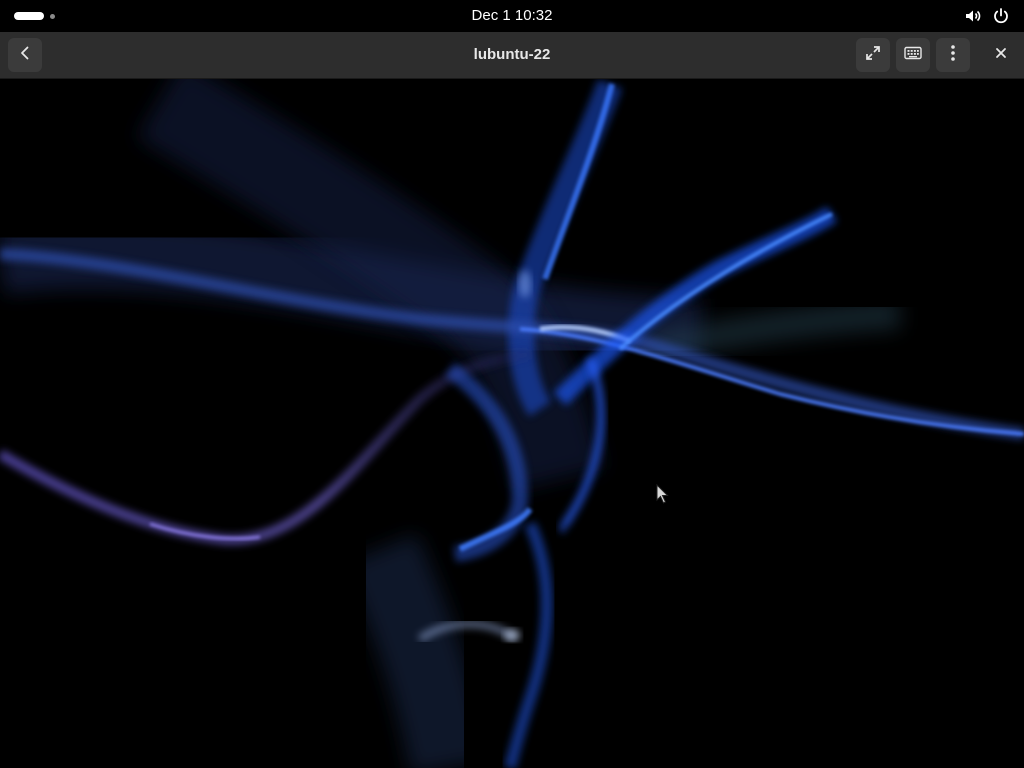  Describe the element at coordinates (1001, 16) in the screenshot. I see `power-icon` at that location.